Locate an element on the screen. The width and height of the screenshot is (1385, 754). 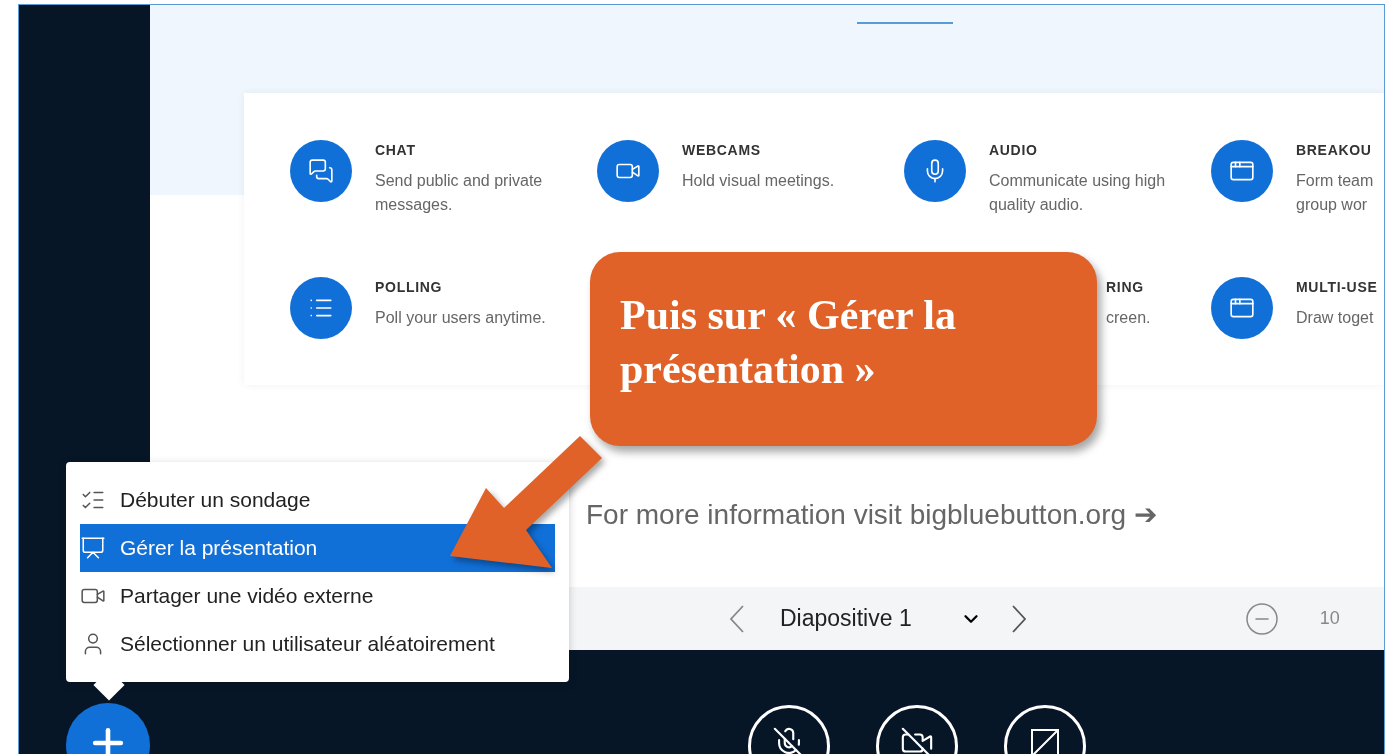
presentation-icon is located at coordinates (93, 548).